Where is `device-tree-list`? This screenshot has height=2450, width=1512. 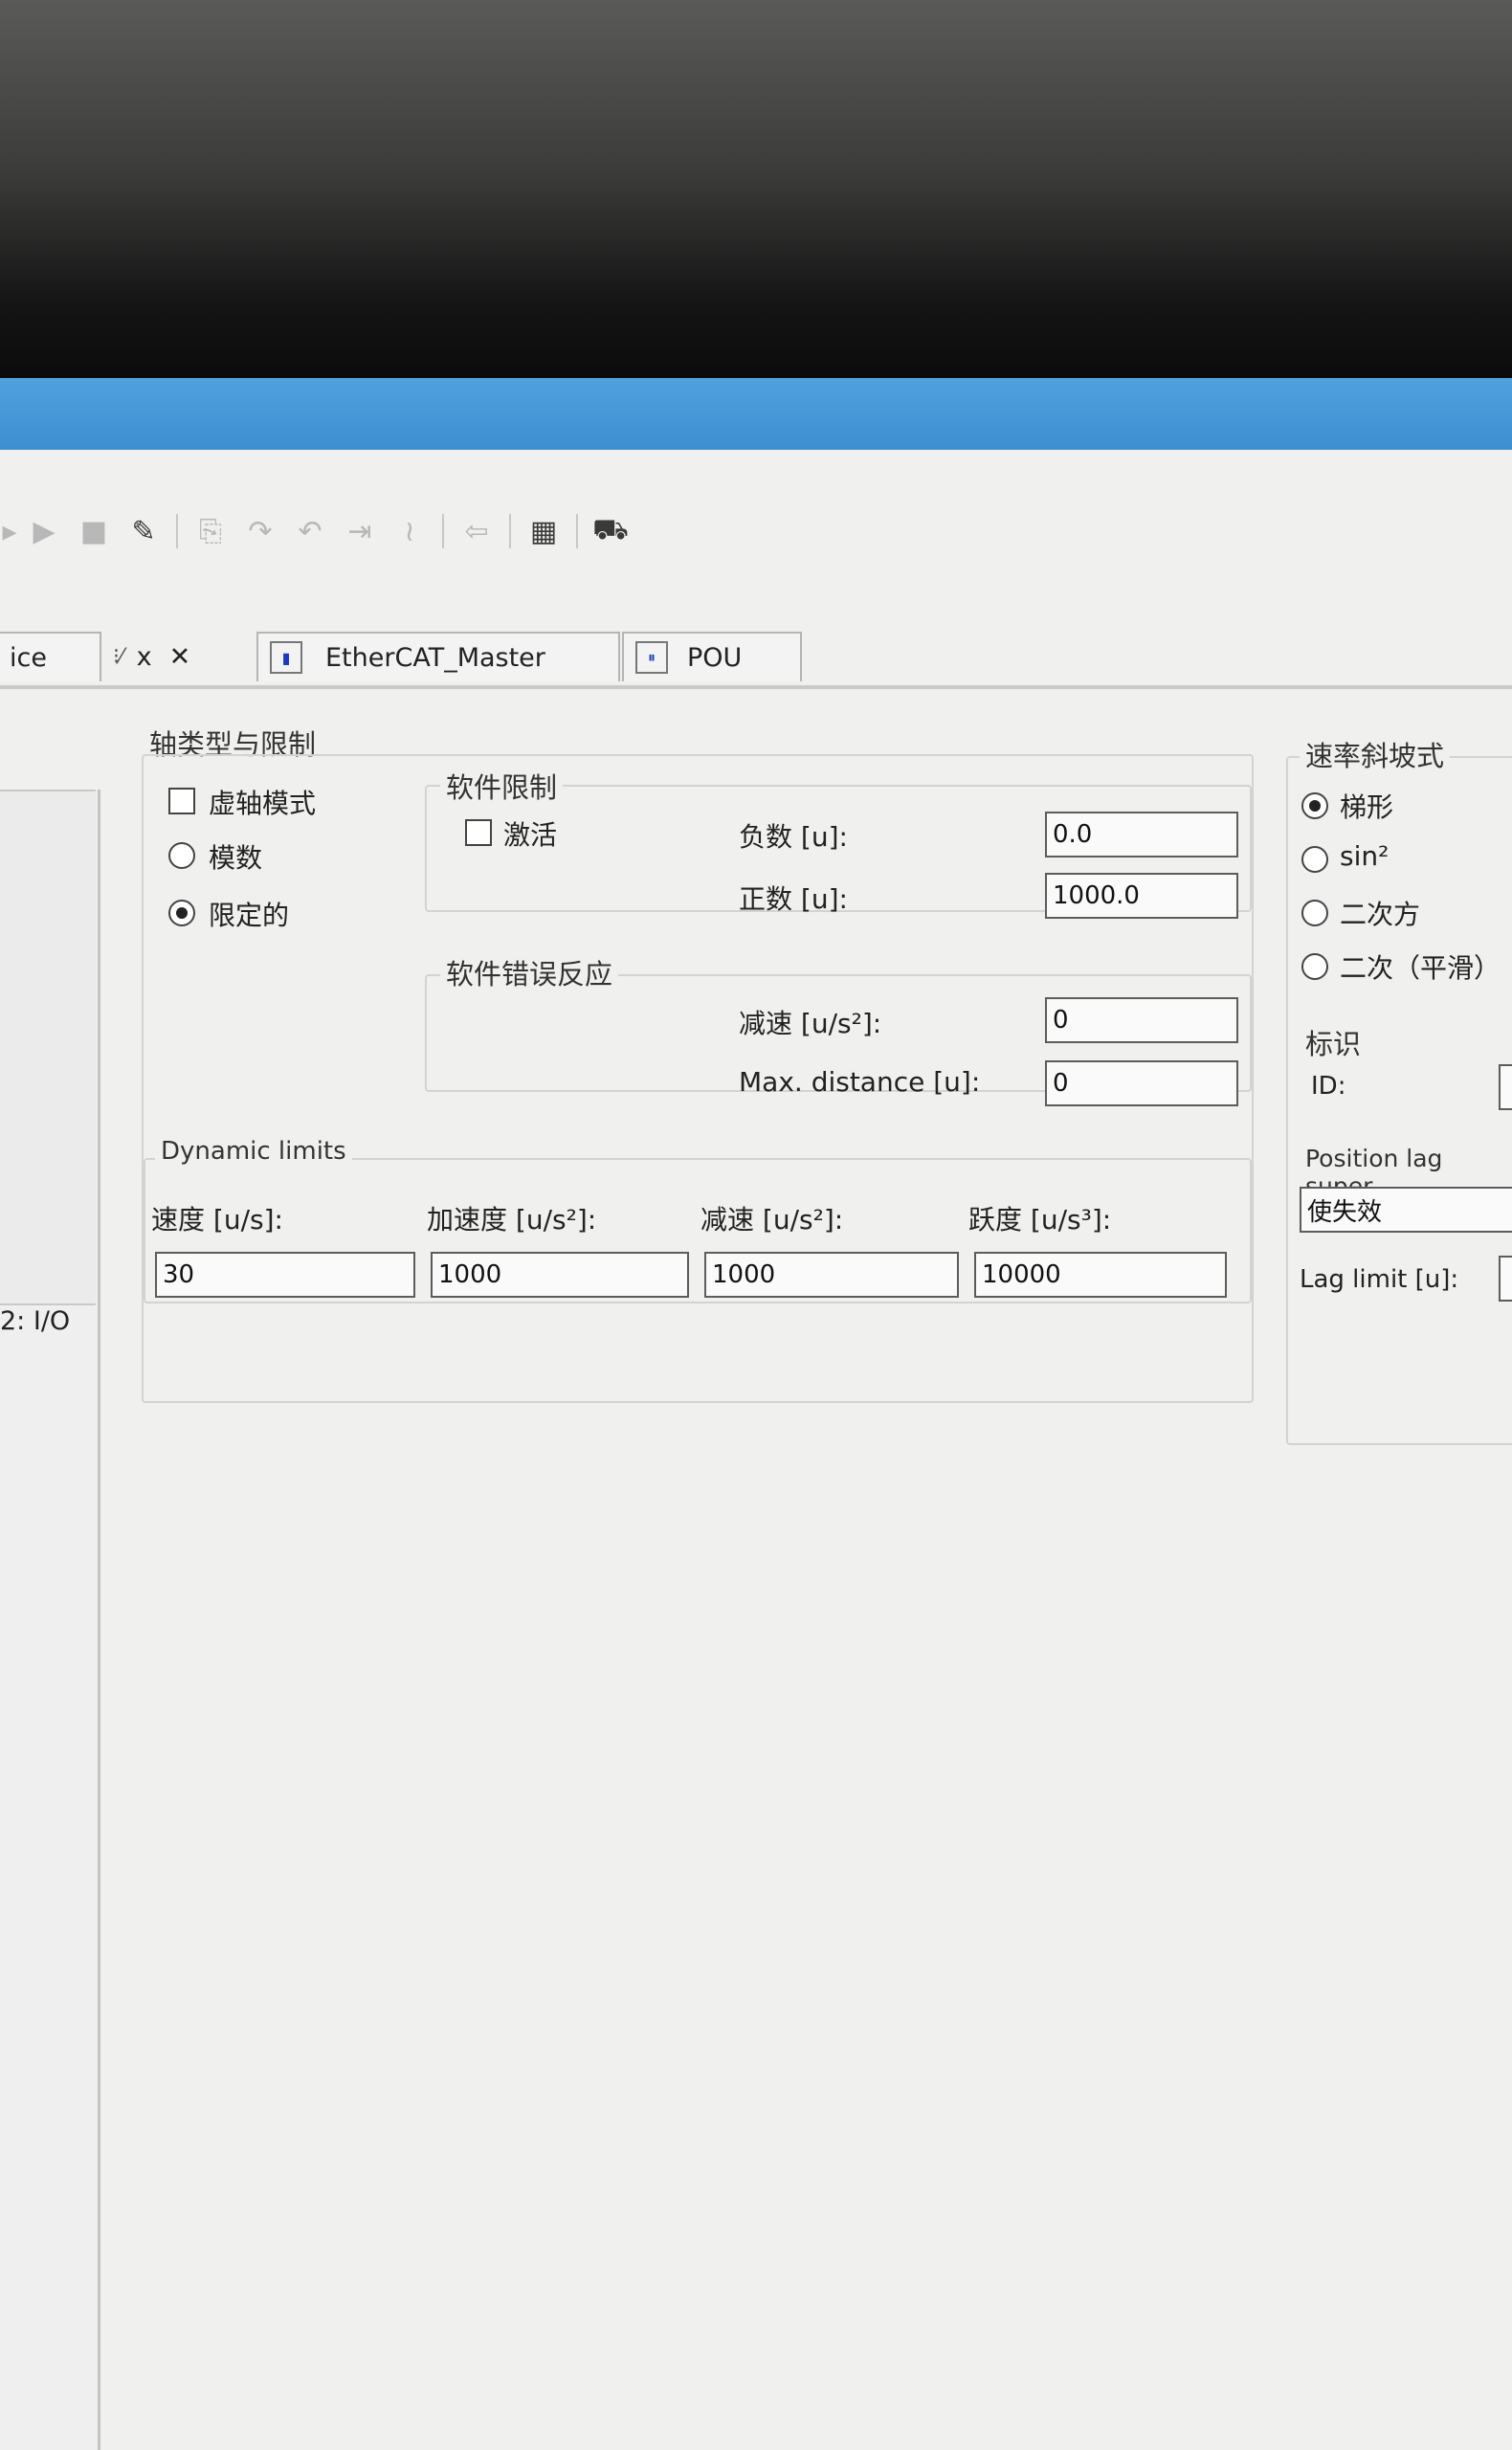
device-tree-list is located at coordinates (48, 1047).